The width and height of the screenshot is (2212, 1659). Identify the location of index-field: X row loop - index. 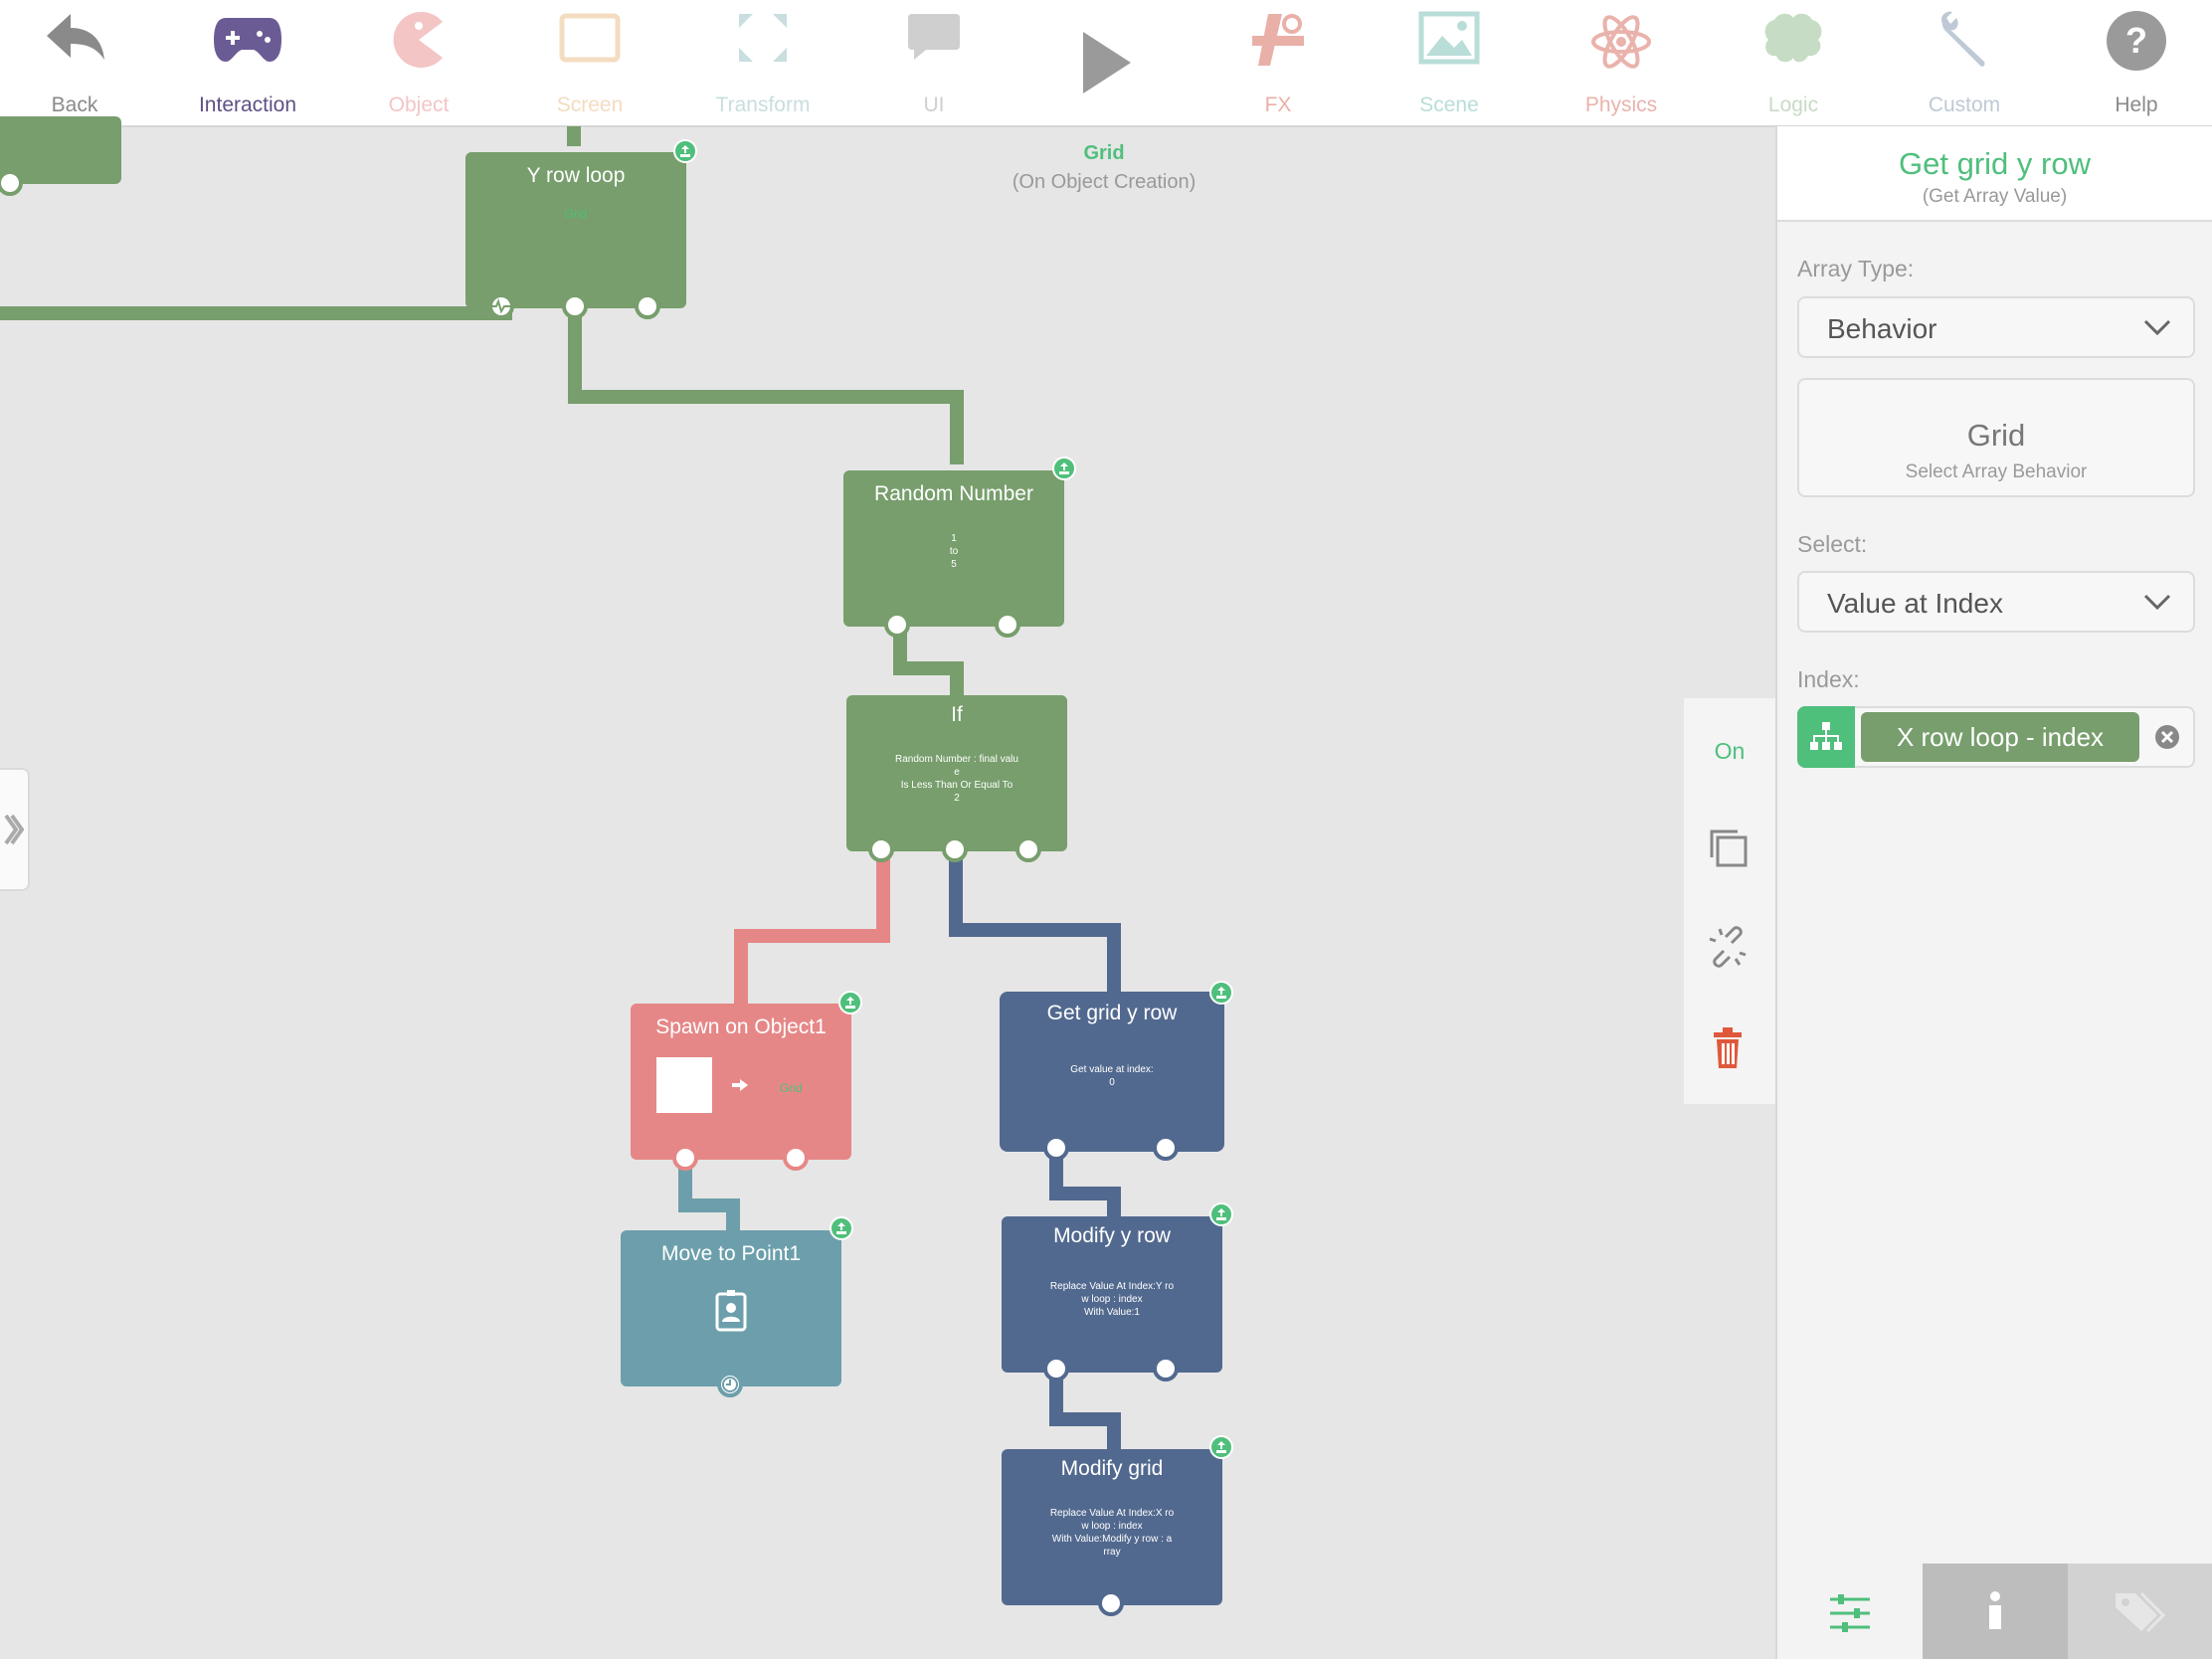
(1996, 737).